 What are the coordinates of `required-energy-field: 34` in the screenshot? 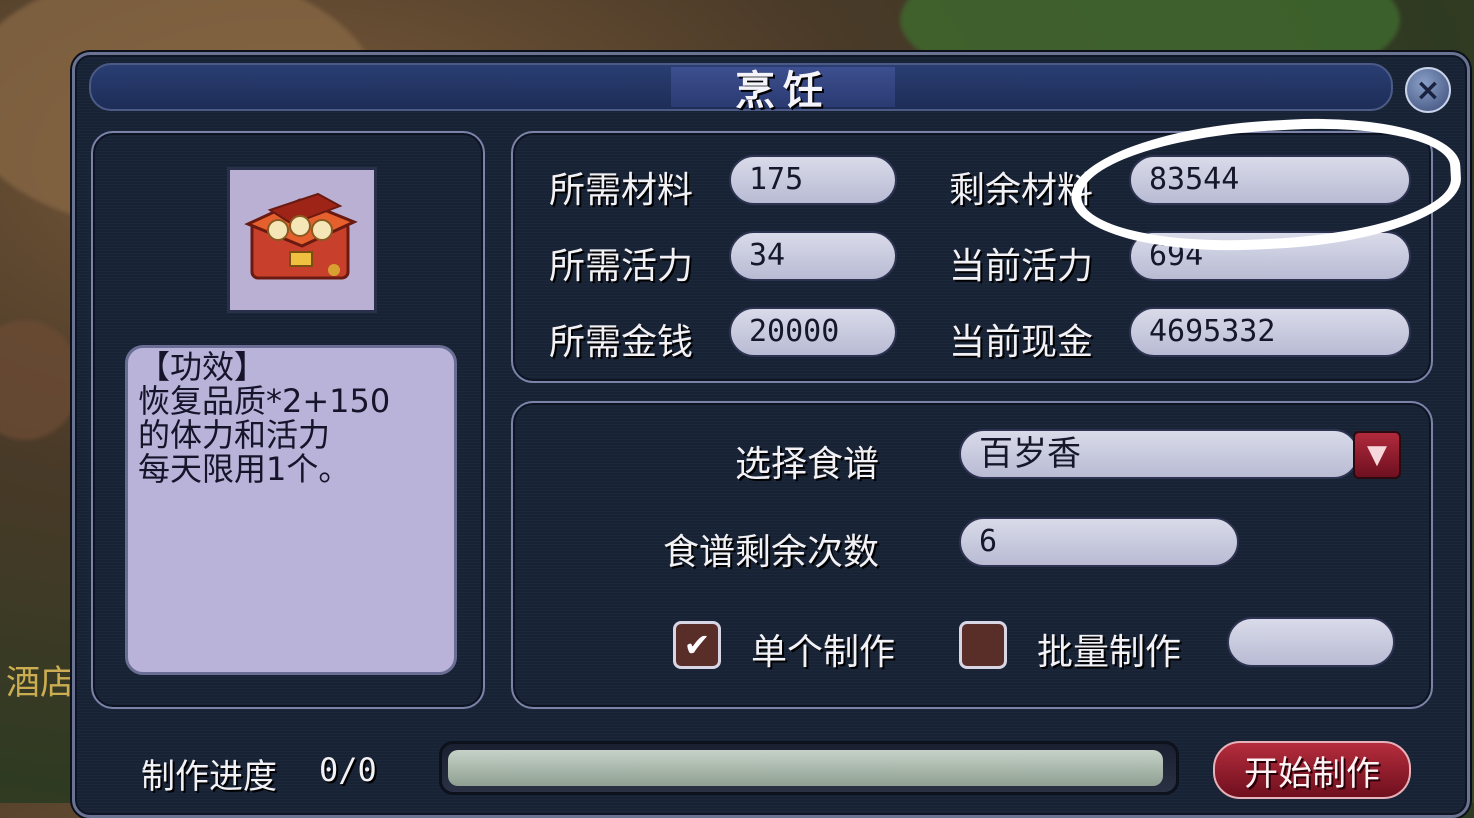 It's located at (813, 256).